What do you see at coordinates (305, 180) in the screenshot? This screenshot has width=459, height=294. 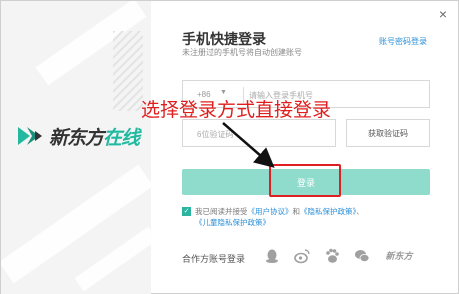 I see `highlight-box` at bounding box center [305, 180].